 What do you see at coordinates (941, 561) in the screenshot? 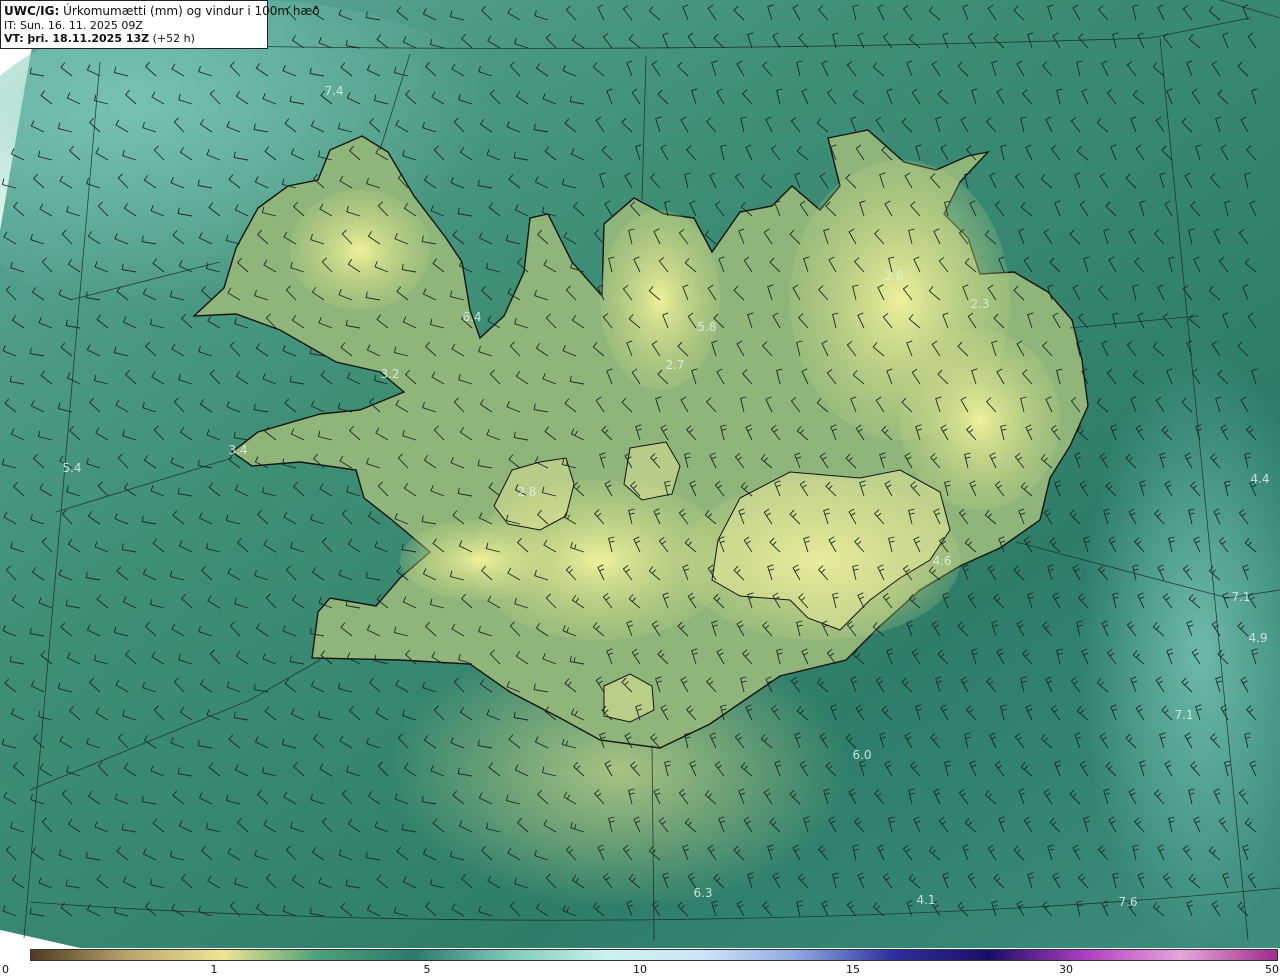
I see `value-label: 4.6` at bounding box center [941, 561].